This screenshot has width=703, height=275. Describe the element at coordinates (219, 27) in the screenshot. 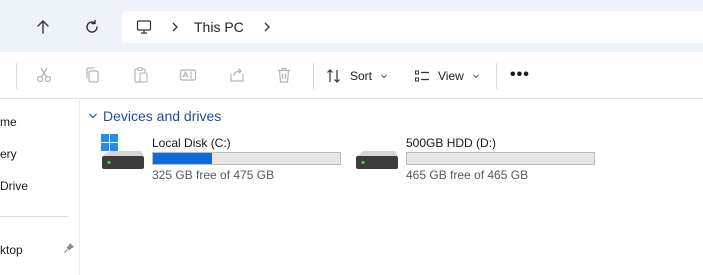

I see `breadcrumb-this-pc: This PC` at that location.